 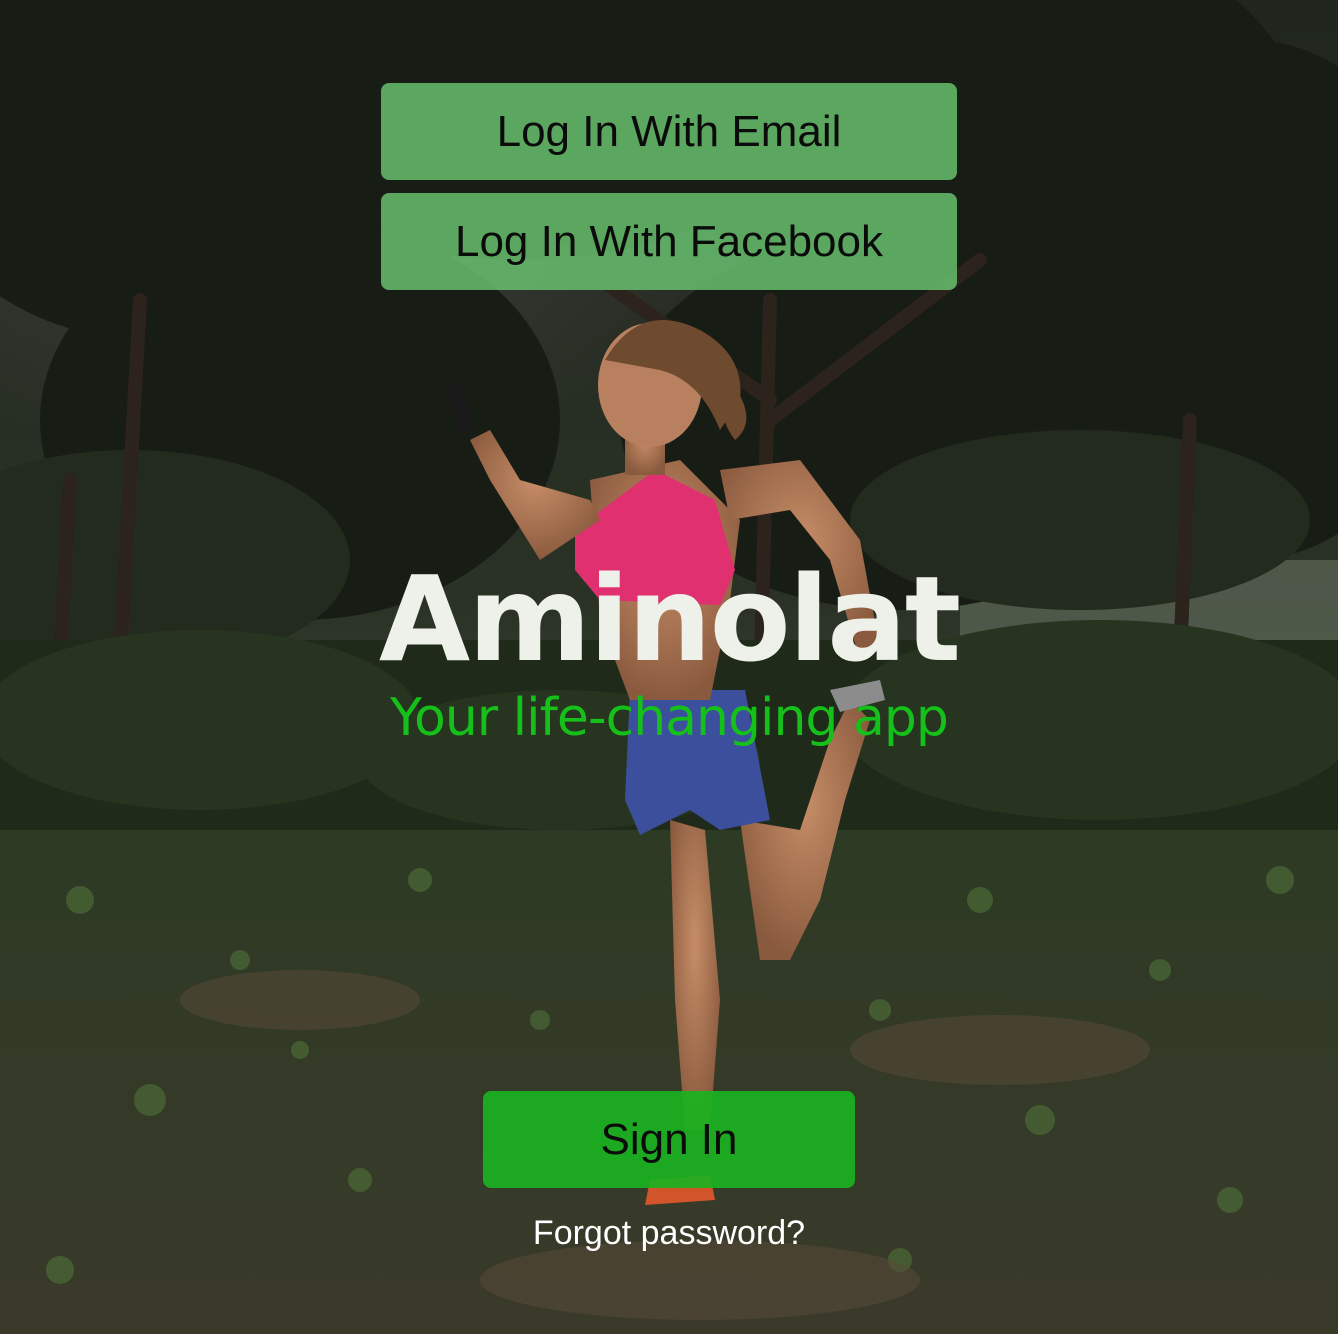 What do you see at coordinates (669, 718) in the screenshot?
I see `app-tagline: Your life-changing app` at bounding box center [669, 718].